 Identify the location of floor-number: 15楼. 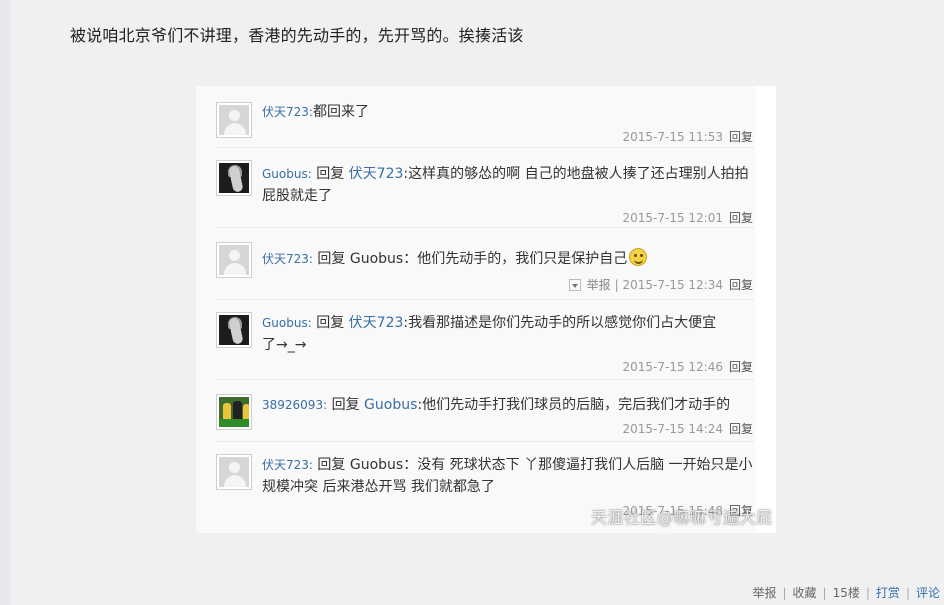
(846, 593).